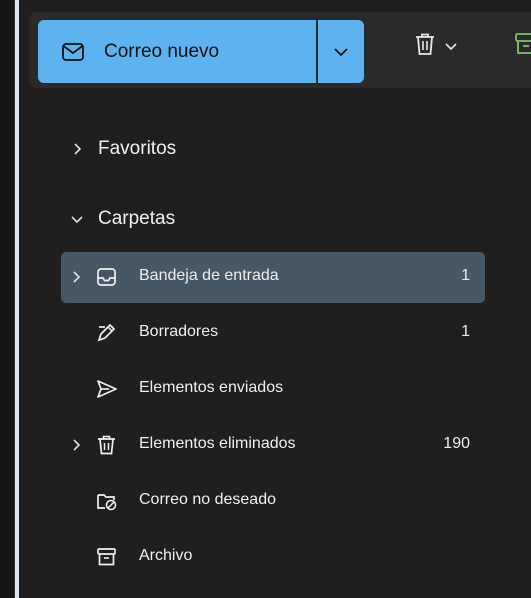 The width and height of the screenshot is (531, 598). Describe the element at coordinates (209, 275) in the screenshot. I see `folder-label: Bandeja de entrada` at that location.